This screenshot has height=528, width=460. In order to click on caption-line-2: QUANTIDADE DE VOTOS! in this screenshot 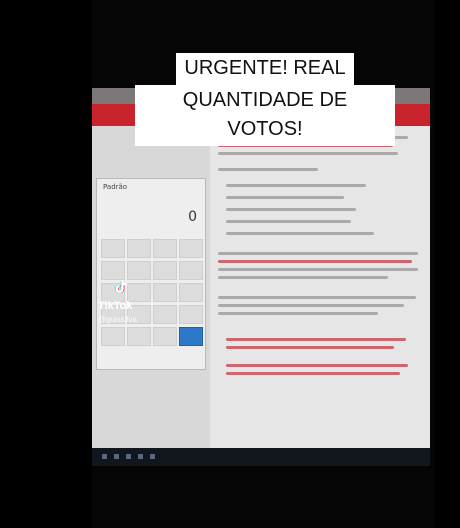, I will do `click(265, 115)`.